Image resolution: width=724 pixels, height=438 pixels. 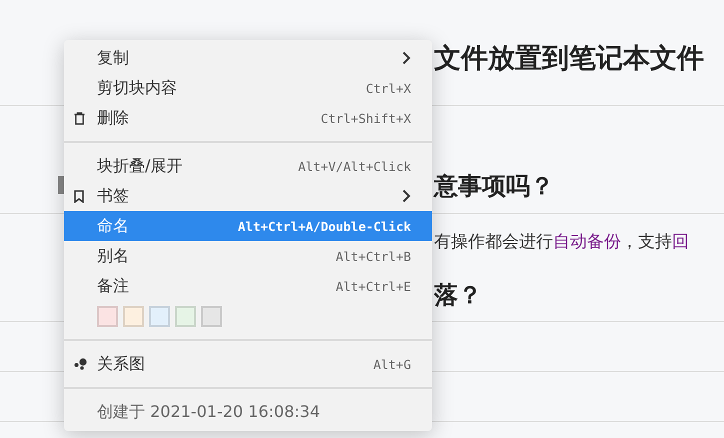 What do you see at coordinates (494, 186) in the screenshot?
I see `heading: 意事项吗？` at bounding box center [494, 186].